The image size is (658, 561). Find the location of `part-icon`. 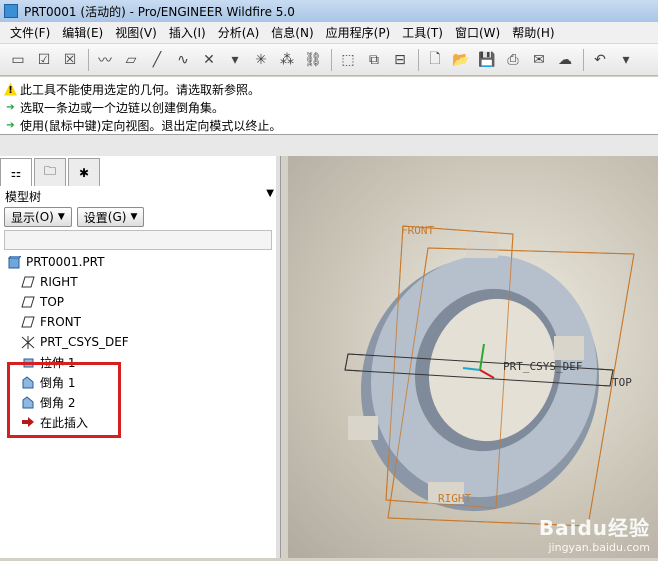

part-icon is located at coordinates (14, 262).